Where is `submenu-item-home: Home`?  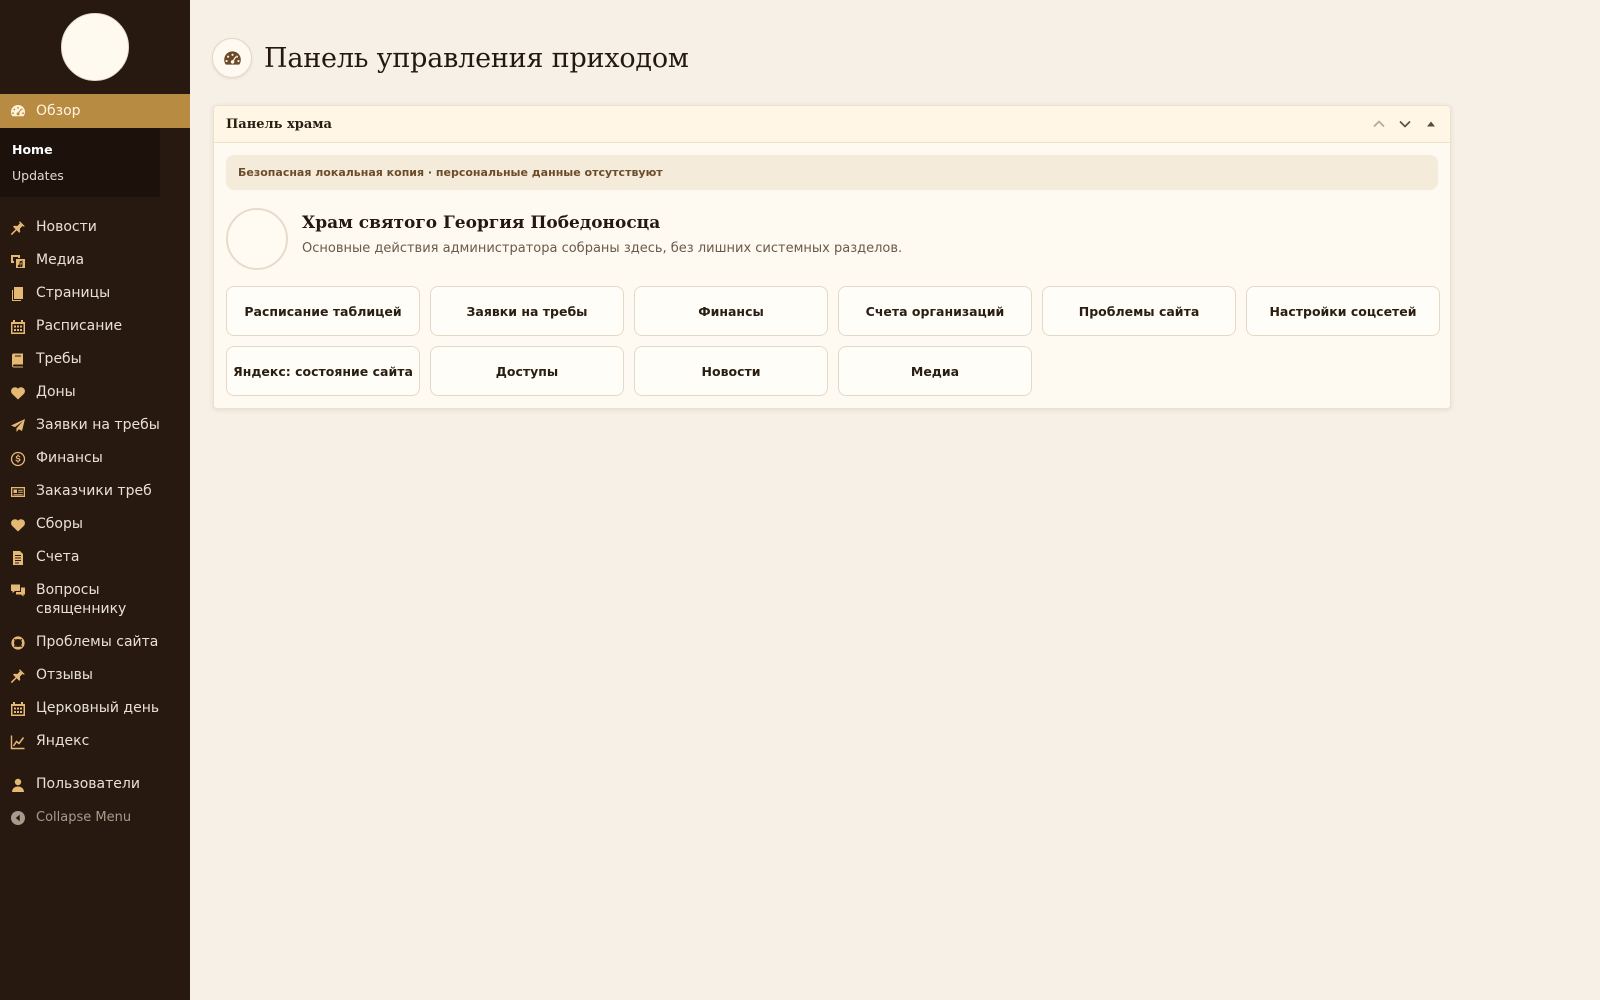
submenu-item-home: Home is located at coordinates (86, 150).